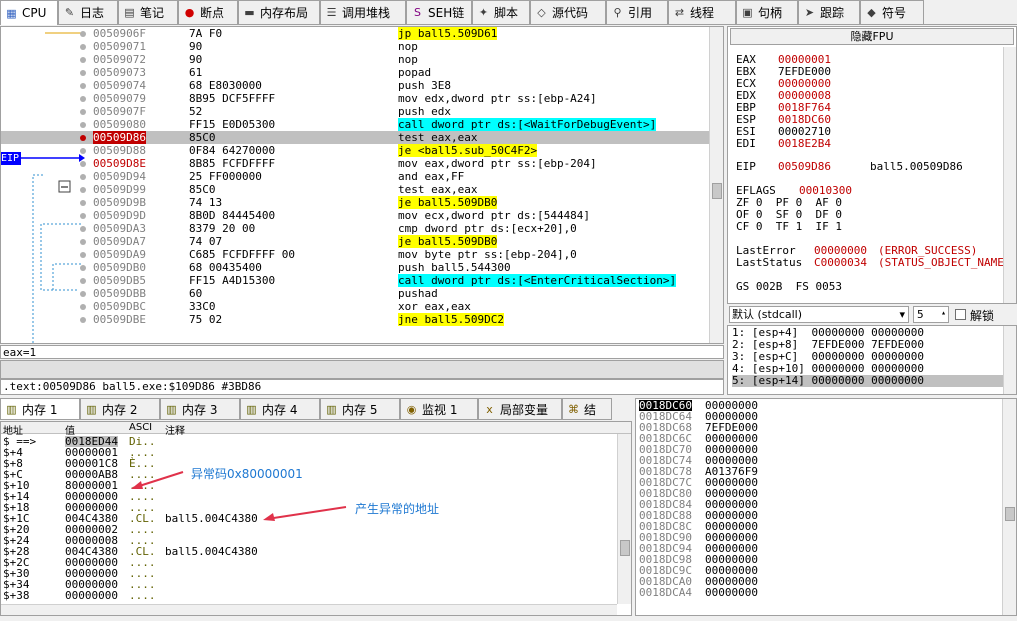 Image resolution: width=1017 pixels, height=621 pixels. What do you see at coordinates (568, 12) in the screenshot?
I see `tab-source: ◇ 源代码` at bounding box center [568, 12].